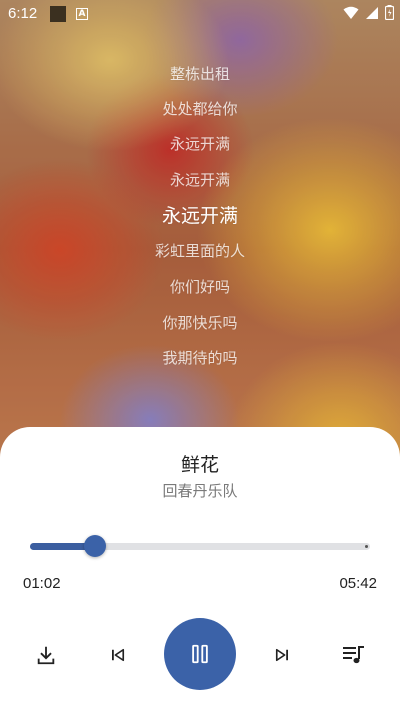  Describe the element at coordinates (82, 14) in the screenshot. I see `notification-badge-icon: A` at that location.